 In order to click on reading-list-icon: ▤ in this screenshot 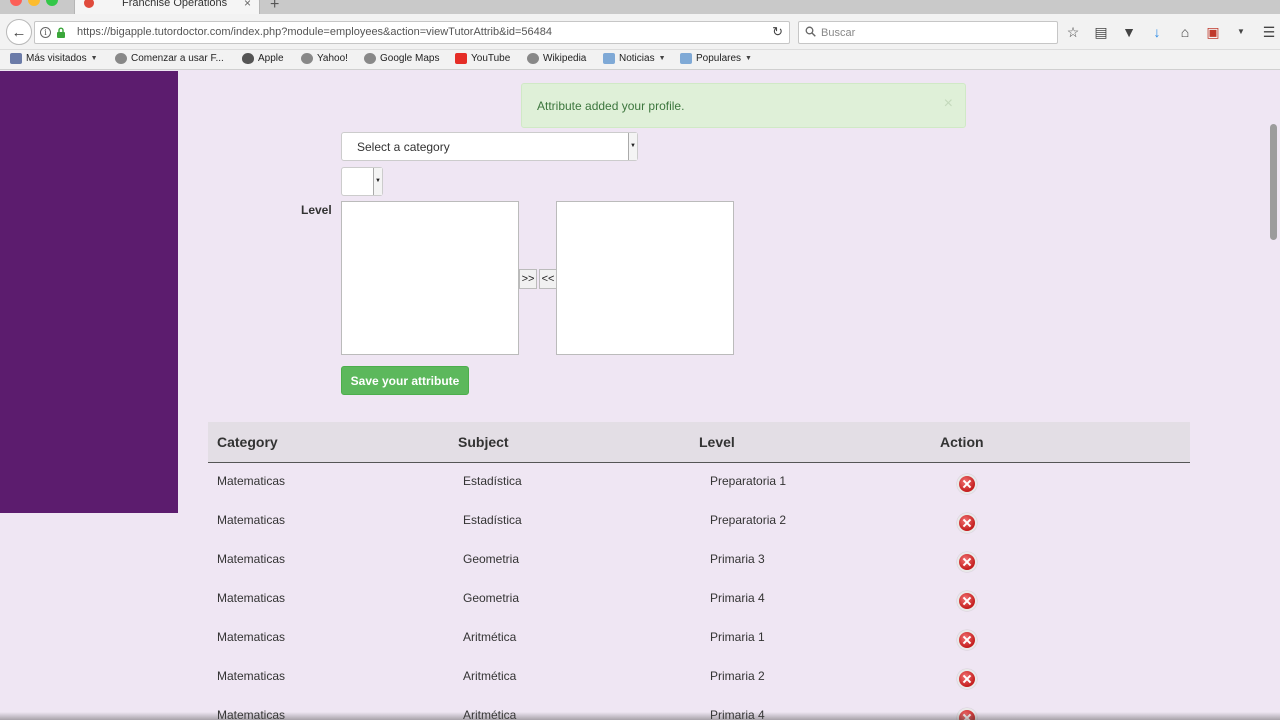, I will do `click(1101, 32)`.